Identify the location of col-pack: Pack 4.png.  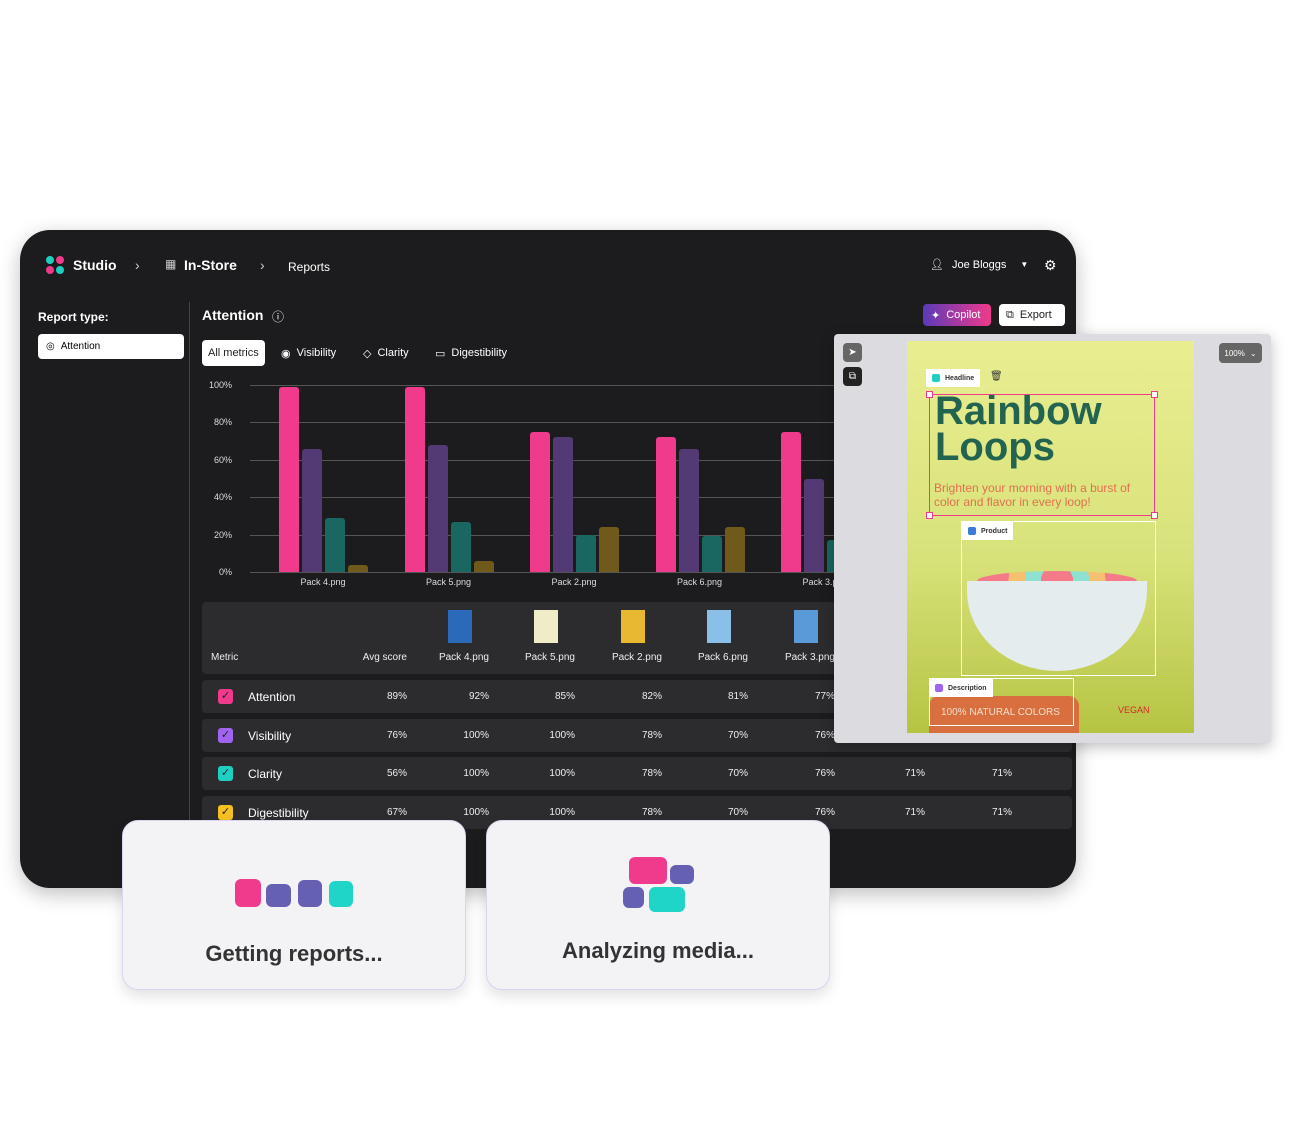
(463, 657).